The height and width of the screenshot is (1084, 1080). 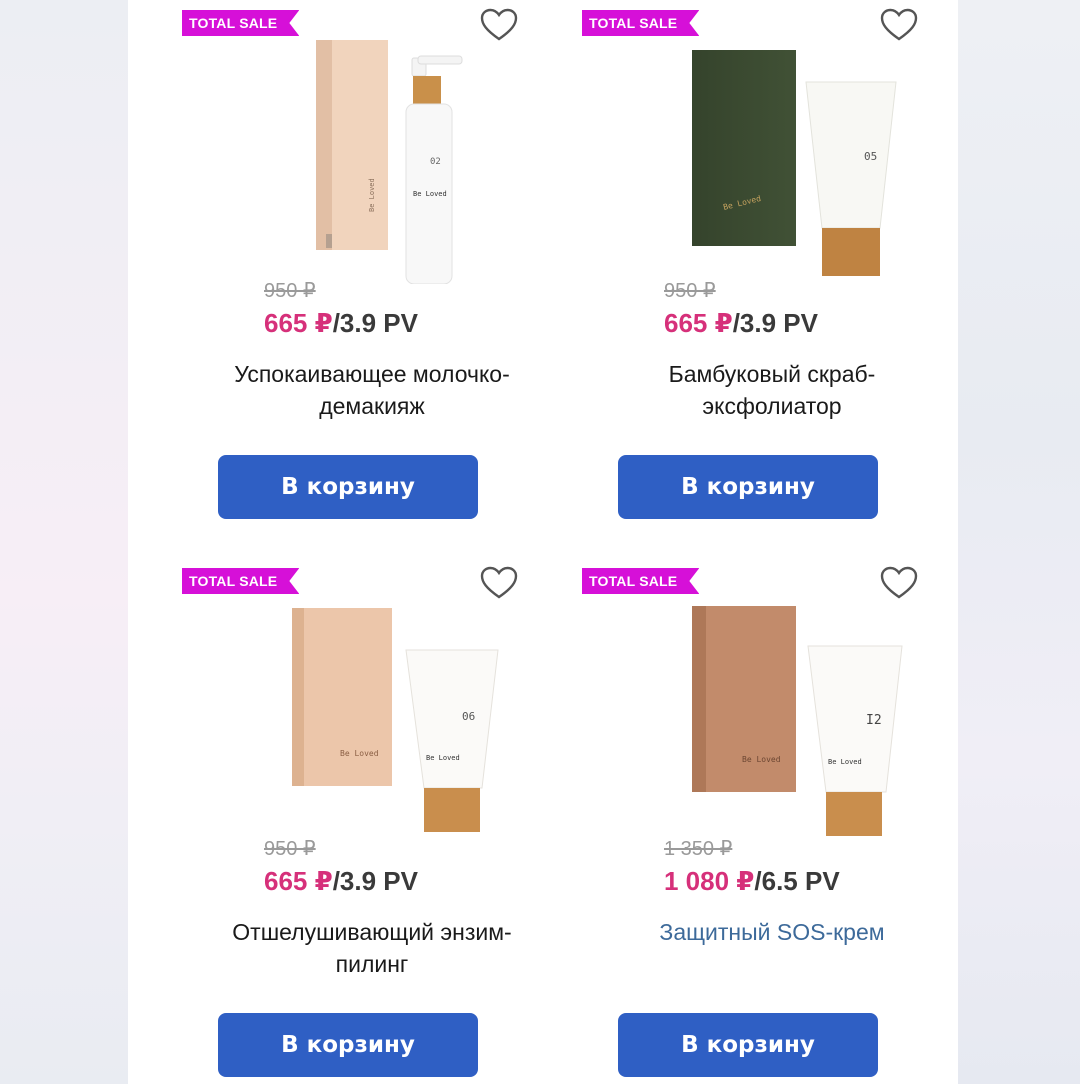 I want to click on price-line: 1 080 ₽/6.5 PV, so click(x=752, y=881).